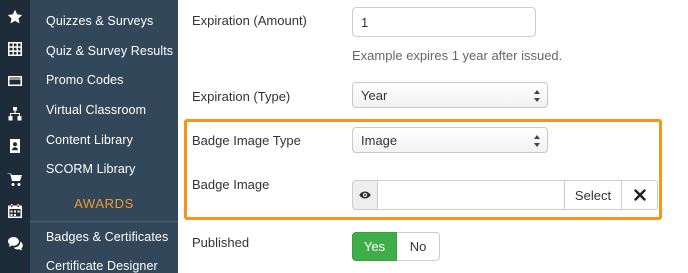 The height and width of the screenshot is (273, 688). Describe the element at coordinates (365, 195) in the screenshot. I see `eye-icon` at that location.